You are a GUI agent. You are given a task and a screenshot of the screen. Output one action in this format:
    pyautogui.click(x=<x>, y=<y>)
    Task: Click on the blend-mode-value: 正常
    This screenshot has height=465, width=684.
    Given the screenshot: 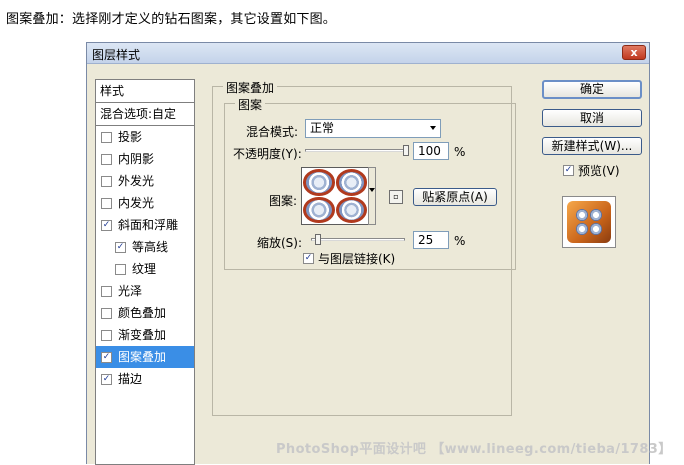 What is the action you would take?
    pyautogui.click(x=322, y=128)
    